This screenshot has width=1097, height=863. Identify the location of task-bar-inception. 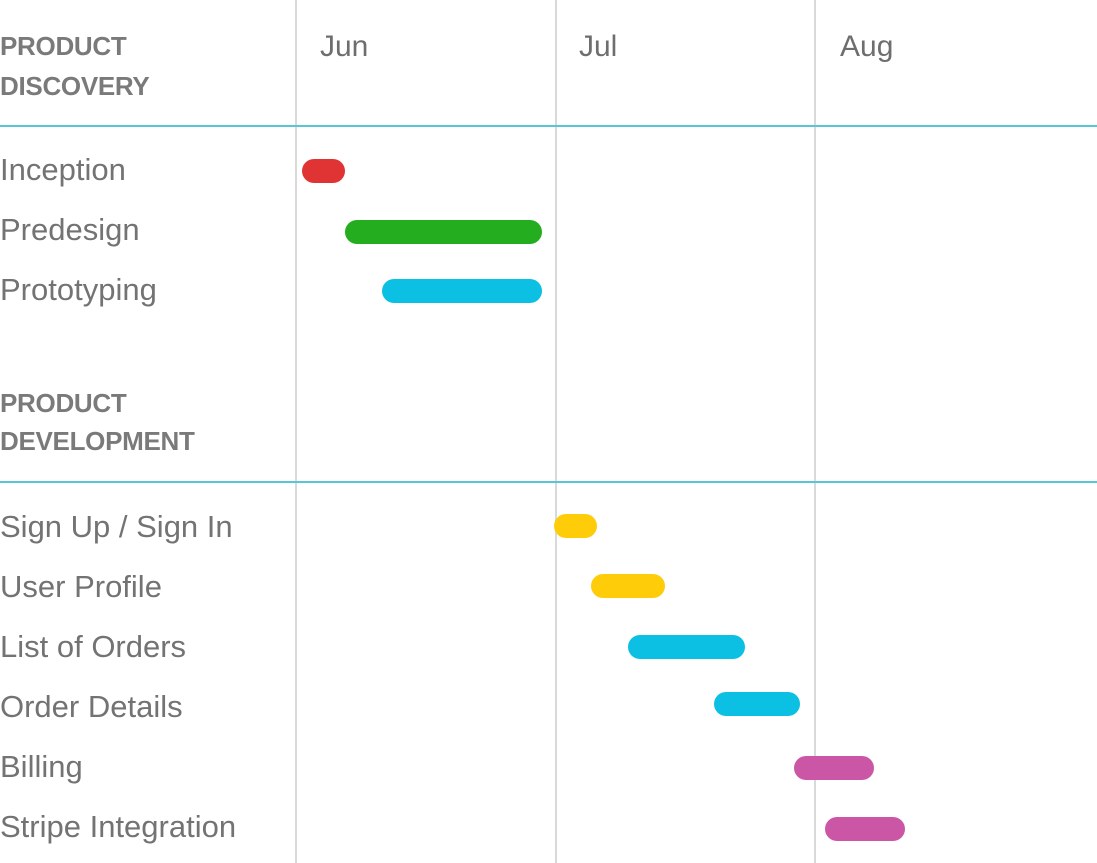
(324, 171).